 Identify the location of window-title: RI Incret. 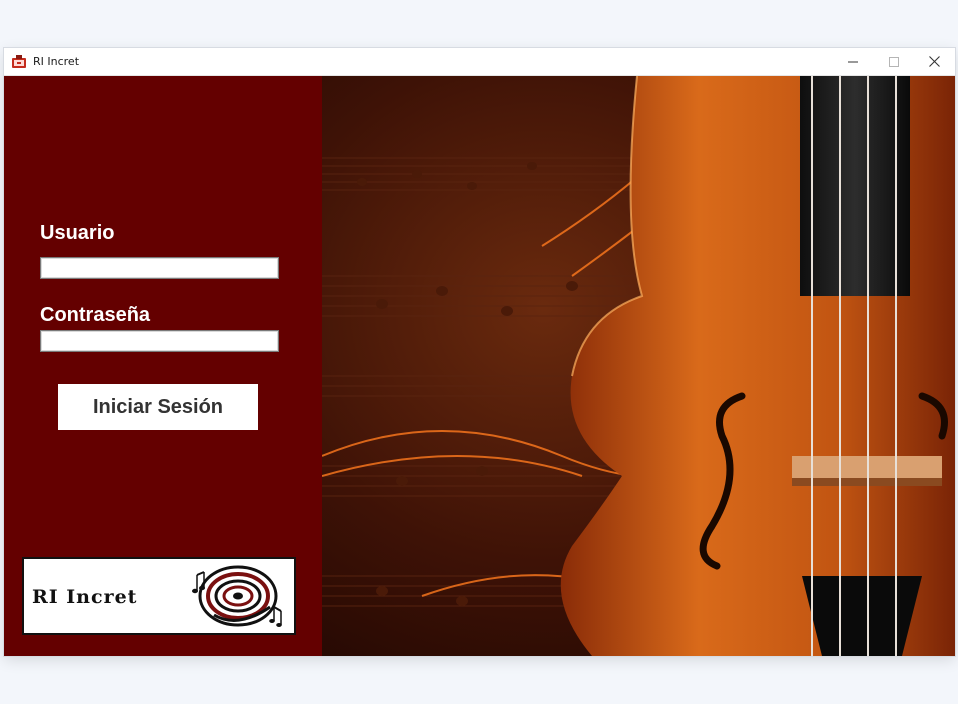
(56, 61).